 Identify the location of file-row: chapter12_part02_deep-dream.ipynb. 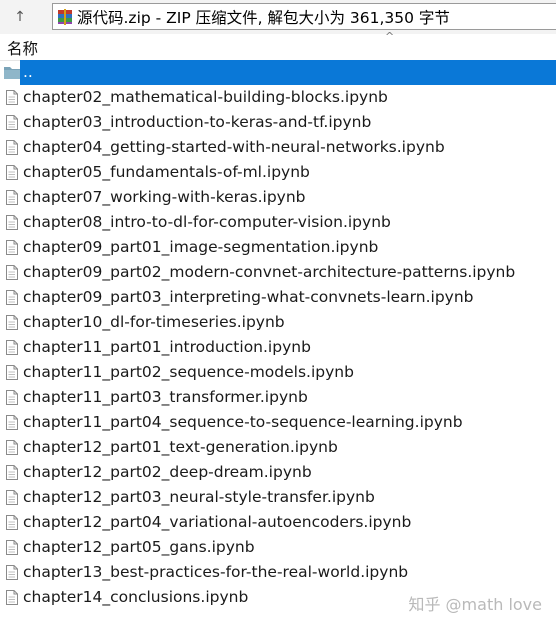
(278, 472).